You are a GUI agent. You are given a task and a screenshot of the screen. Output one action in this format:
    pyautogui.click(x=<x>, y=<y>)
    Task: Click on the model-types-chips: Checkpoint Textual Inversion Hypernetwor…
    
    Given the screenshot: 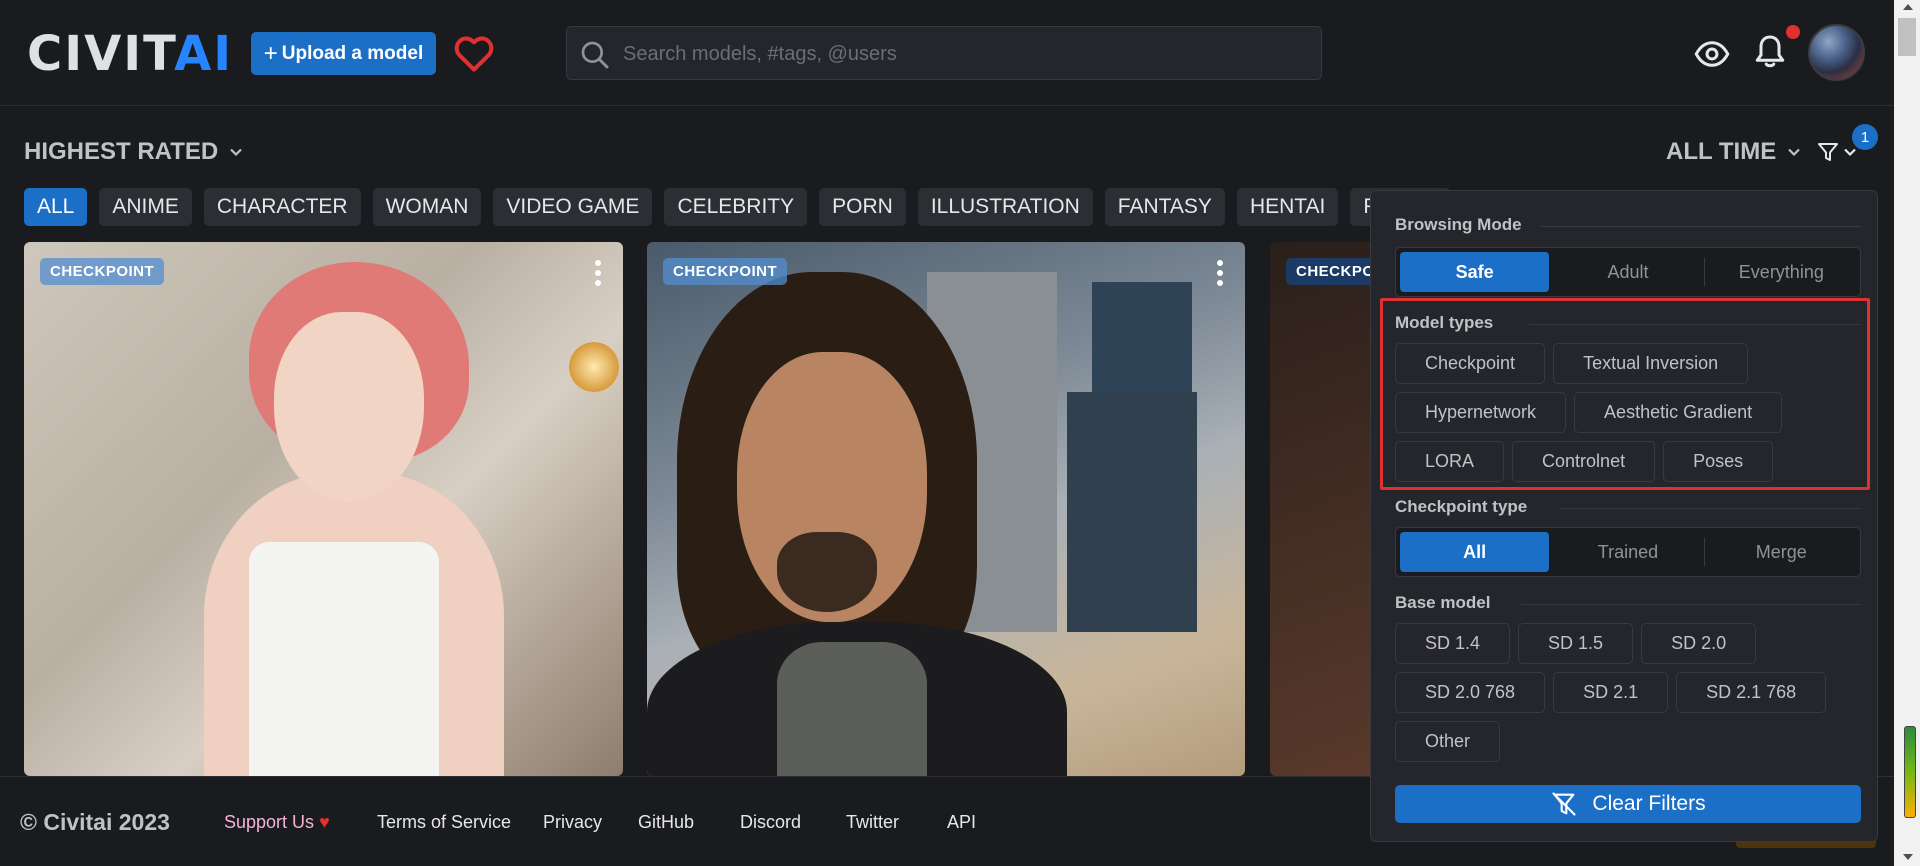 What is the action you would take?
    pyautogui.click(x=1630, y=412)
    